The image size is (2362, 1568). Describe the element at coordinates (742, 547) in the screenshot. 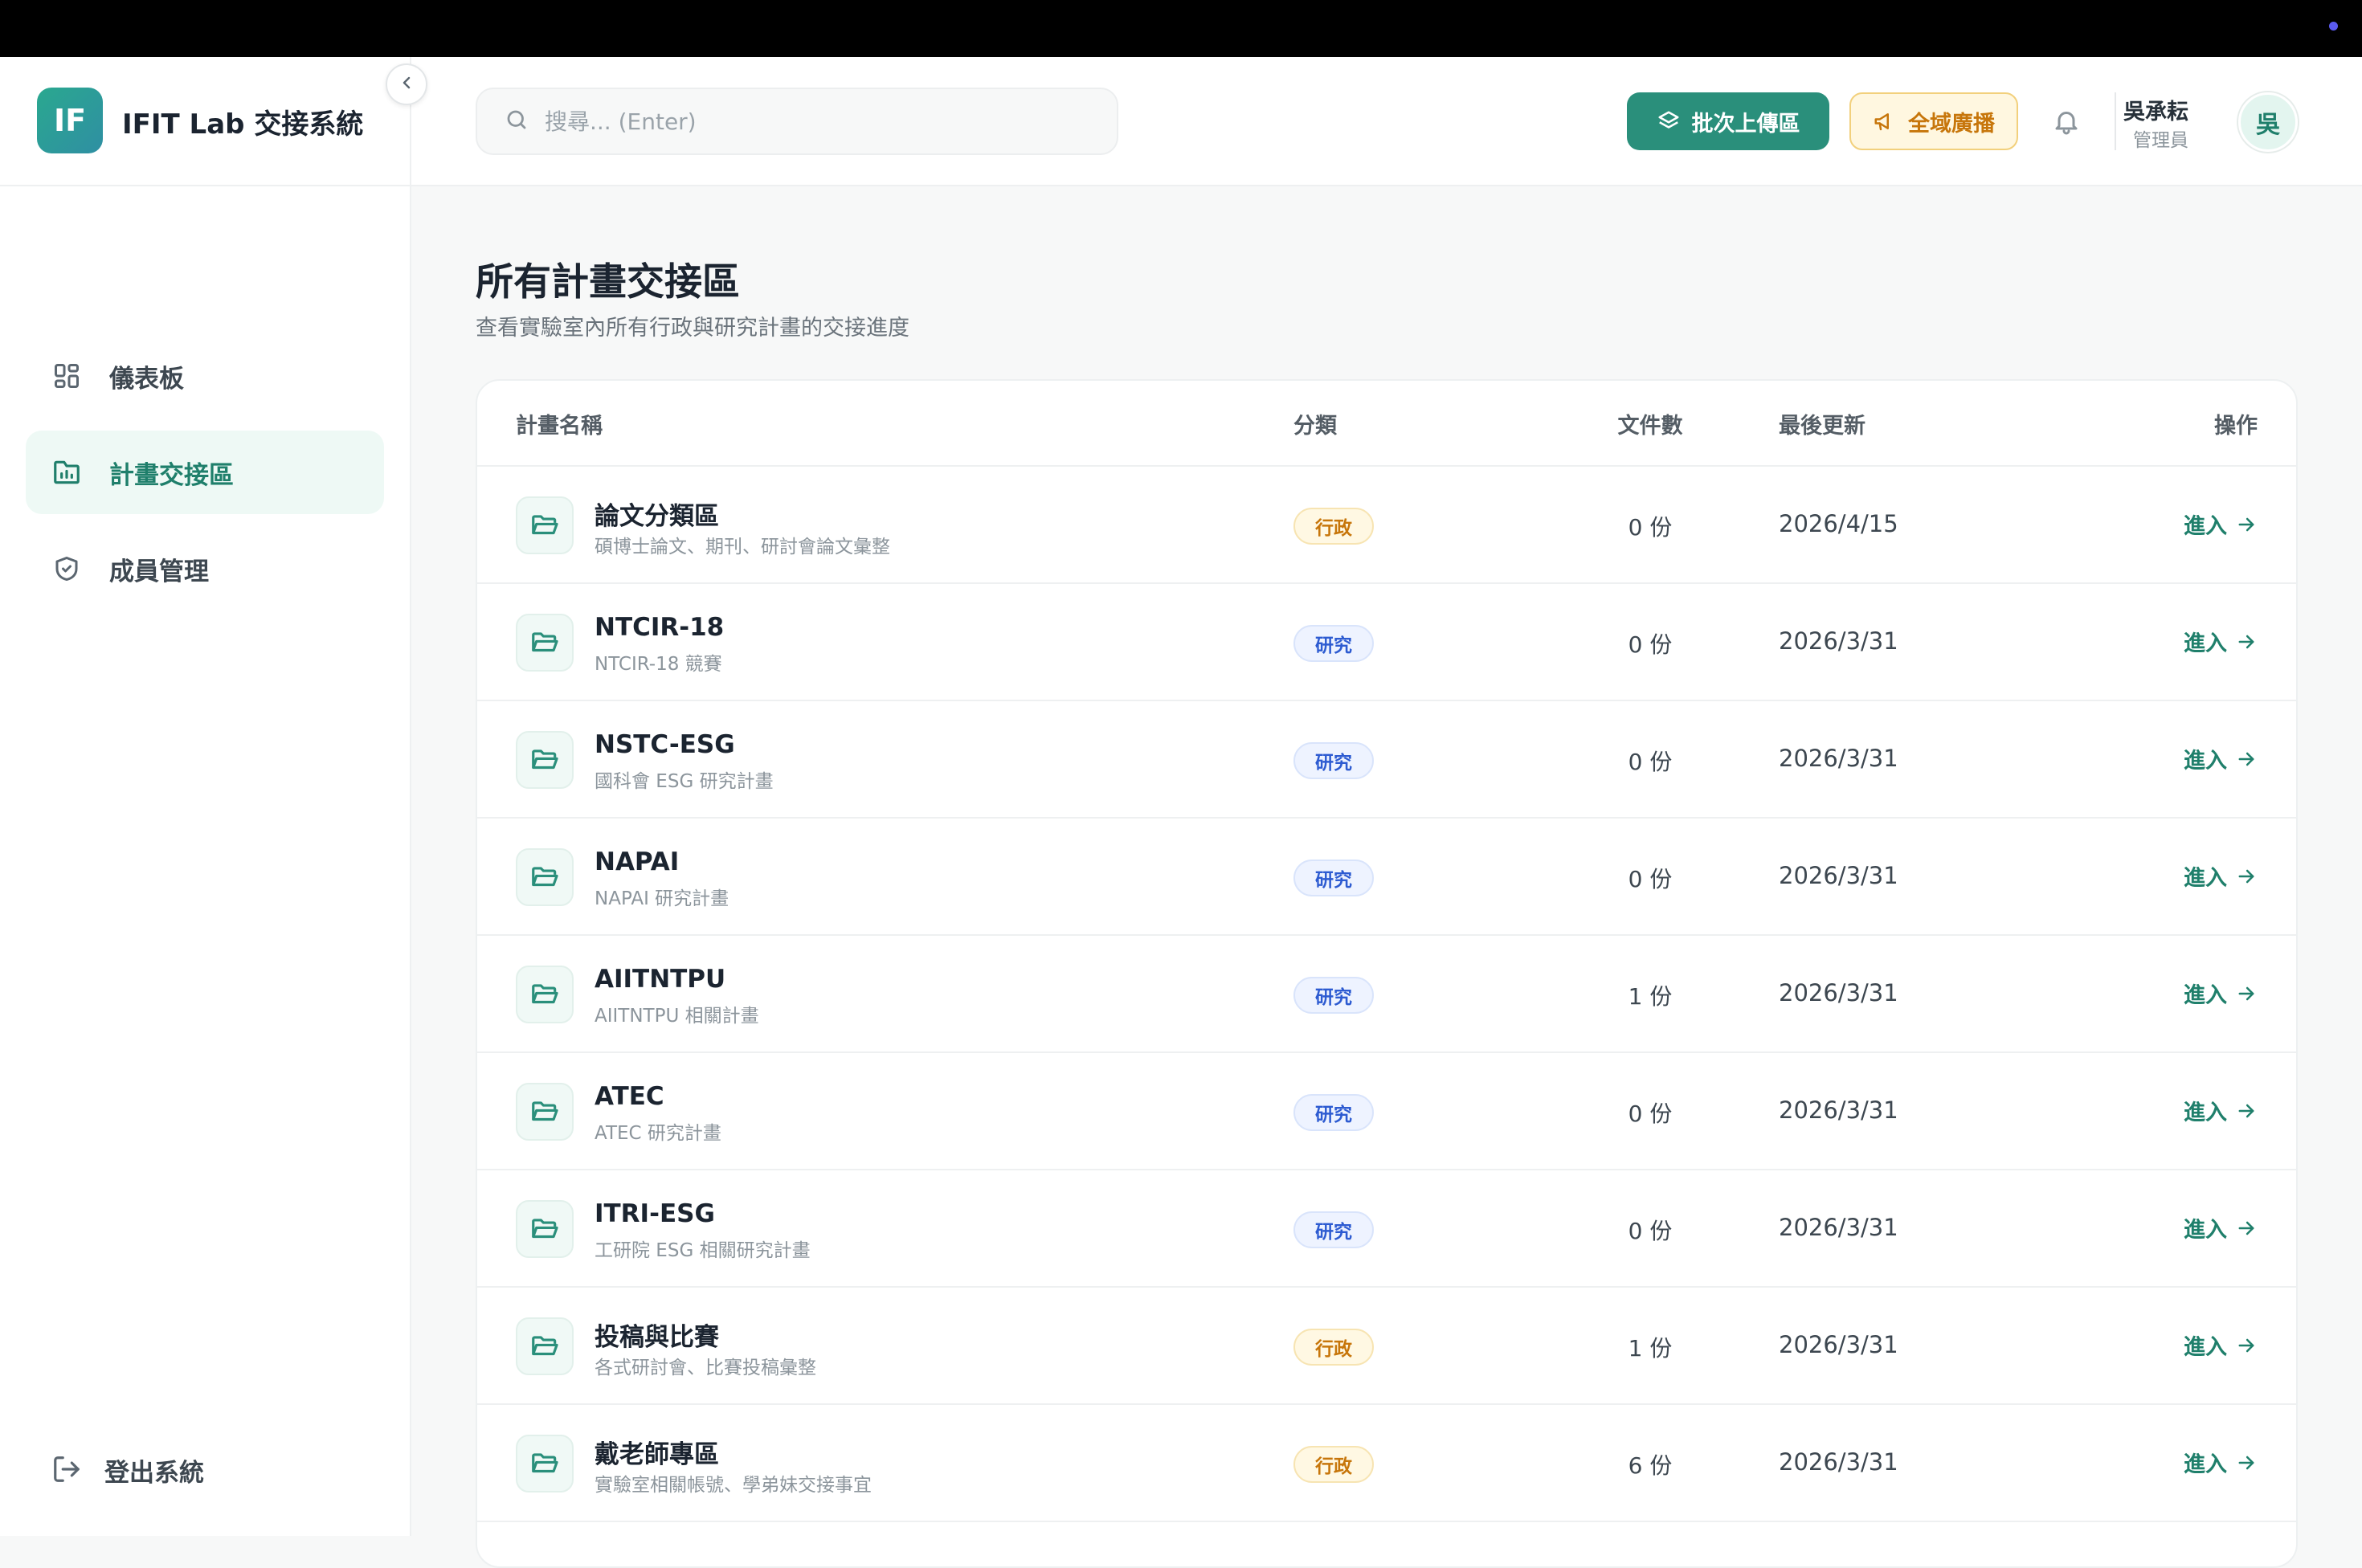

I see `project-description: 碩博士論文、期刊、研討會論文彙整` at that location.